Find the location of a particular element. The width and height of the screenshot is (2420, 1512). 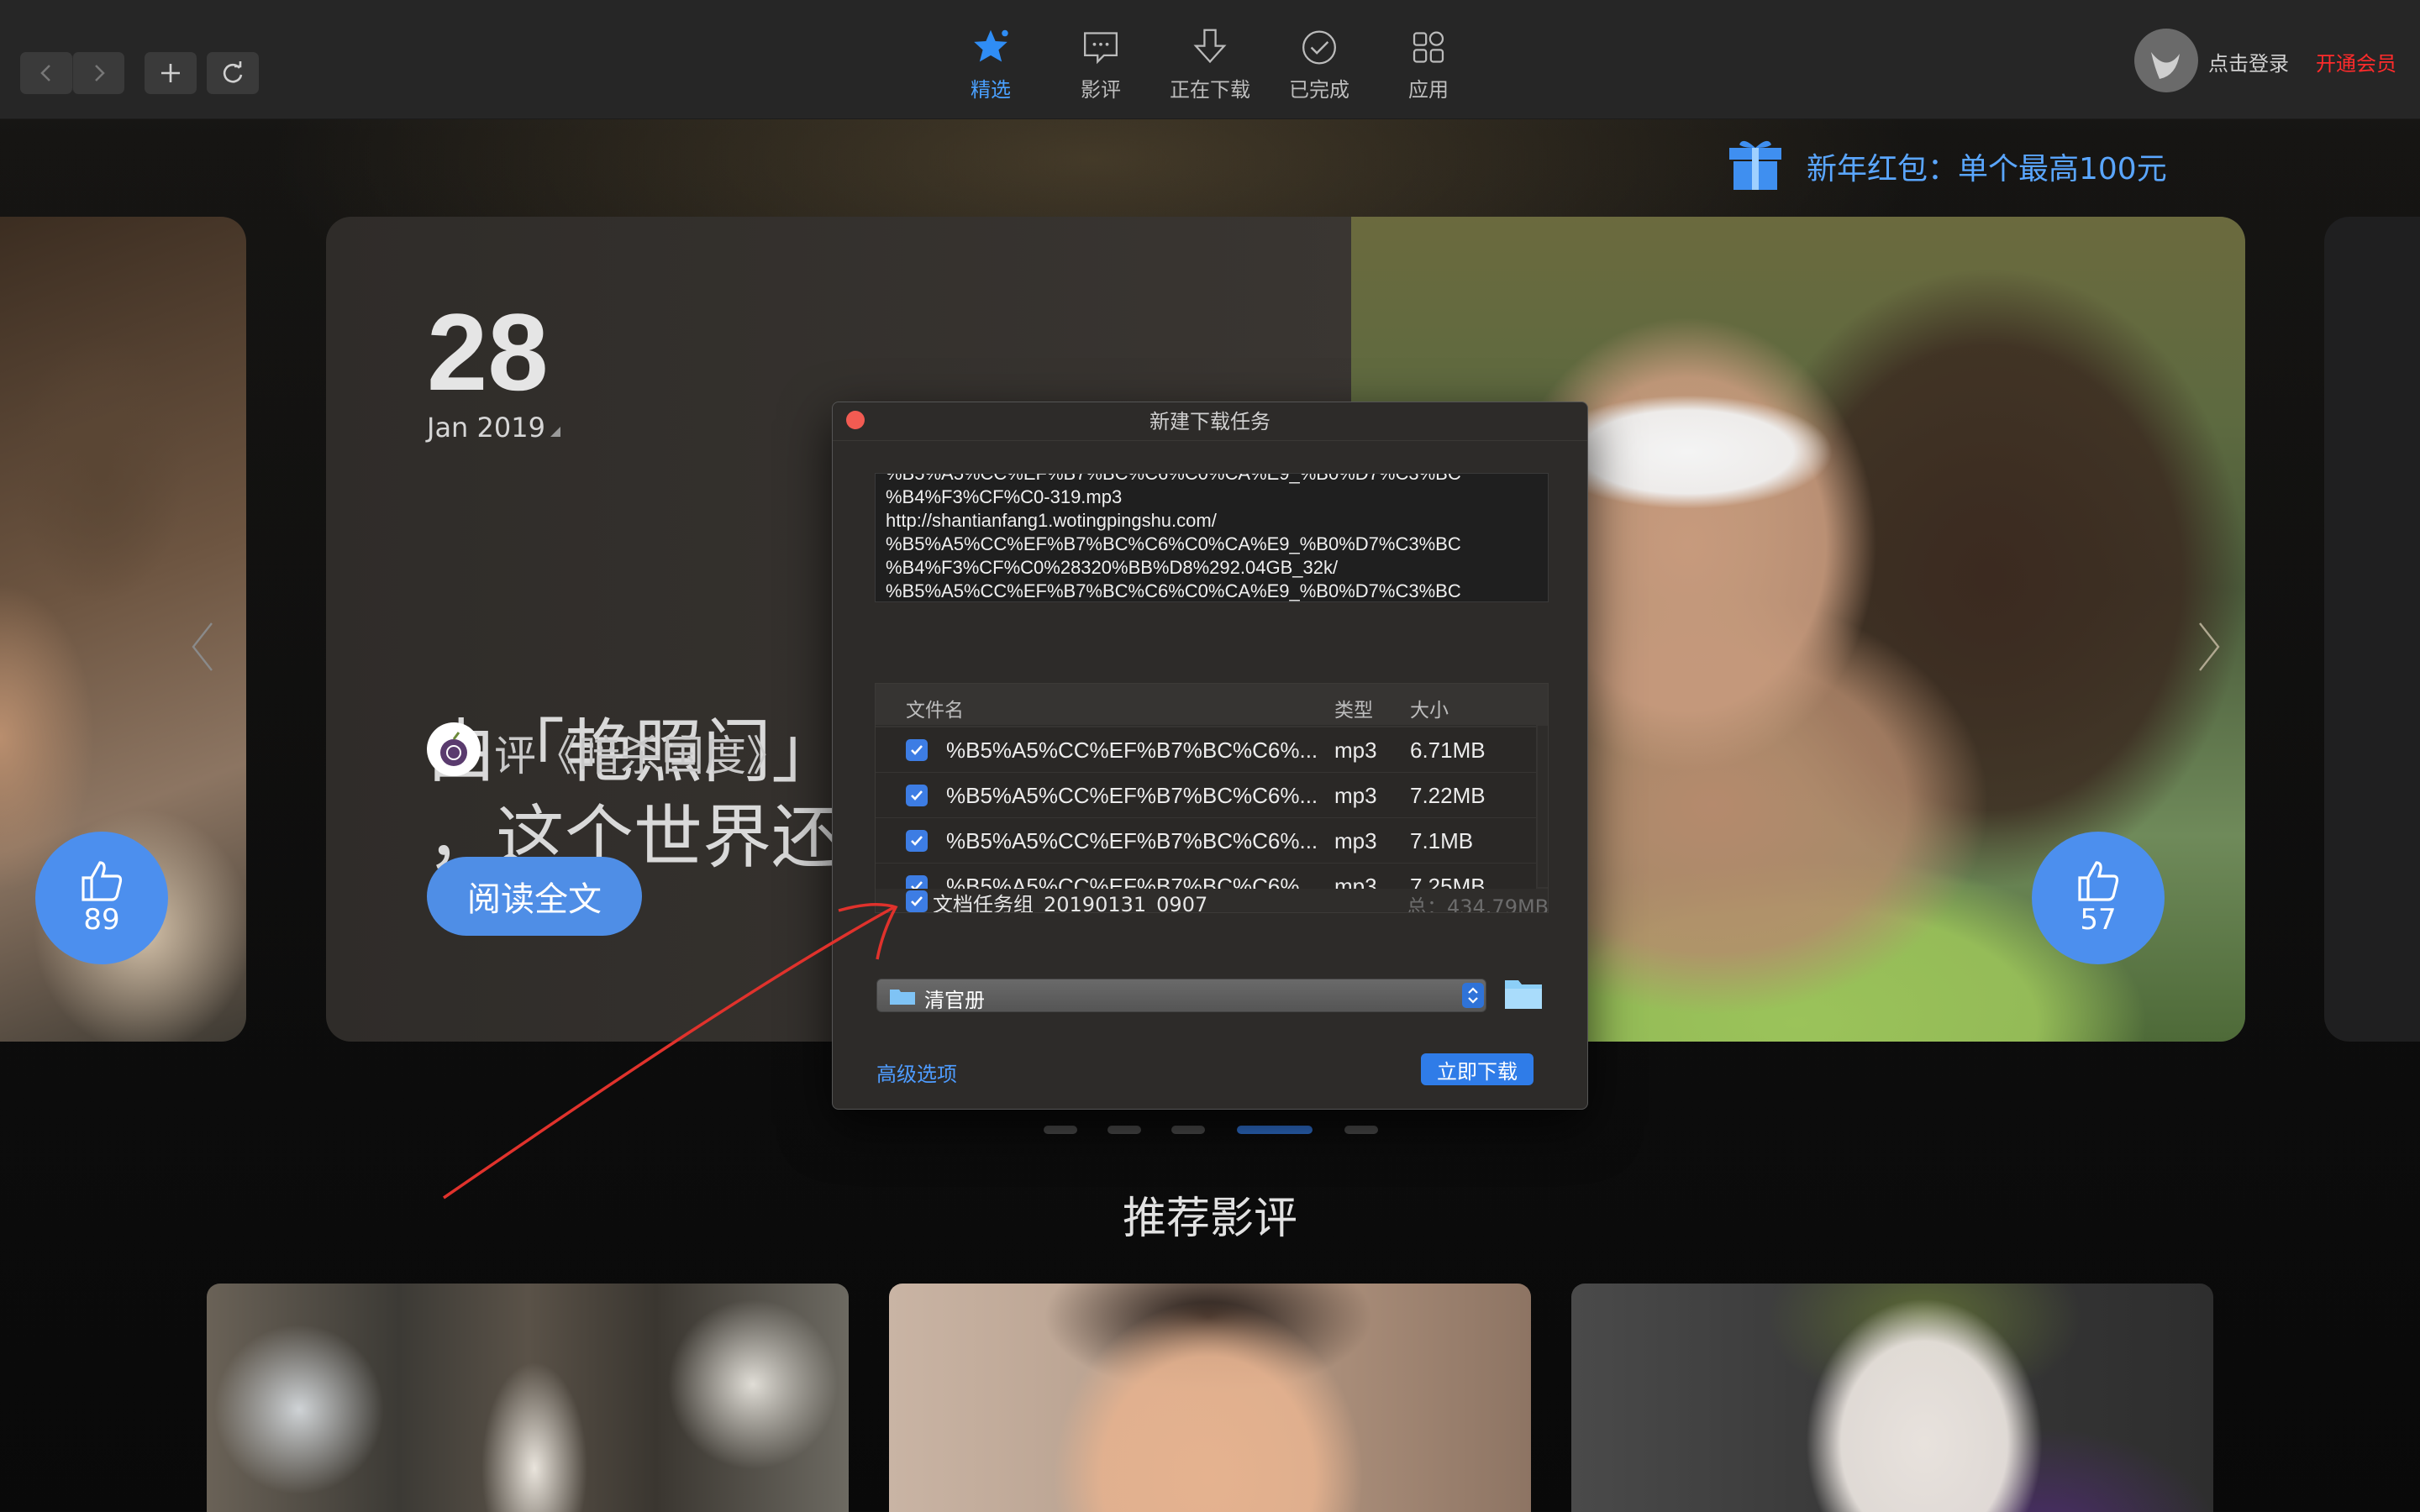

select-arrows-icon is located at coordinates (1473, 995).